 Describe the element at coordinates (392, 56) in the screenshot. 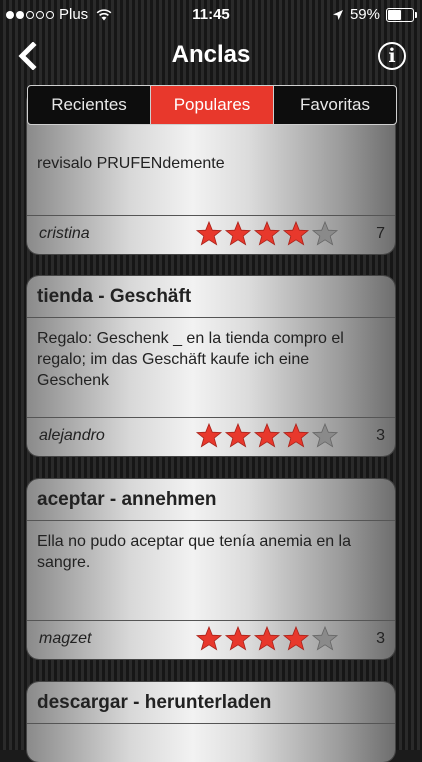

I see `info-icon: i` at that location.